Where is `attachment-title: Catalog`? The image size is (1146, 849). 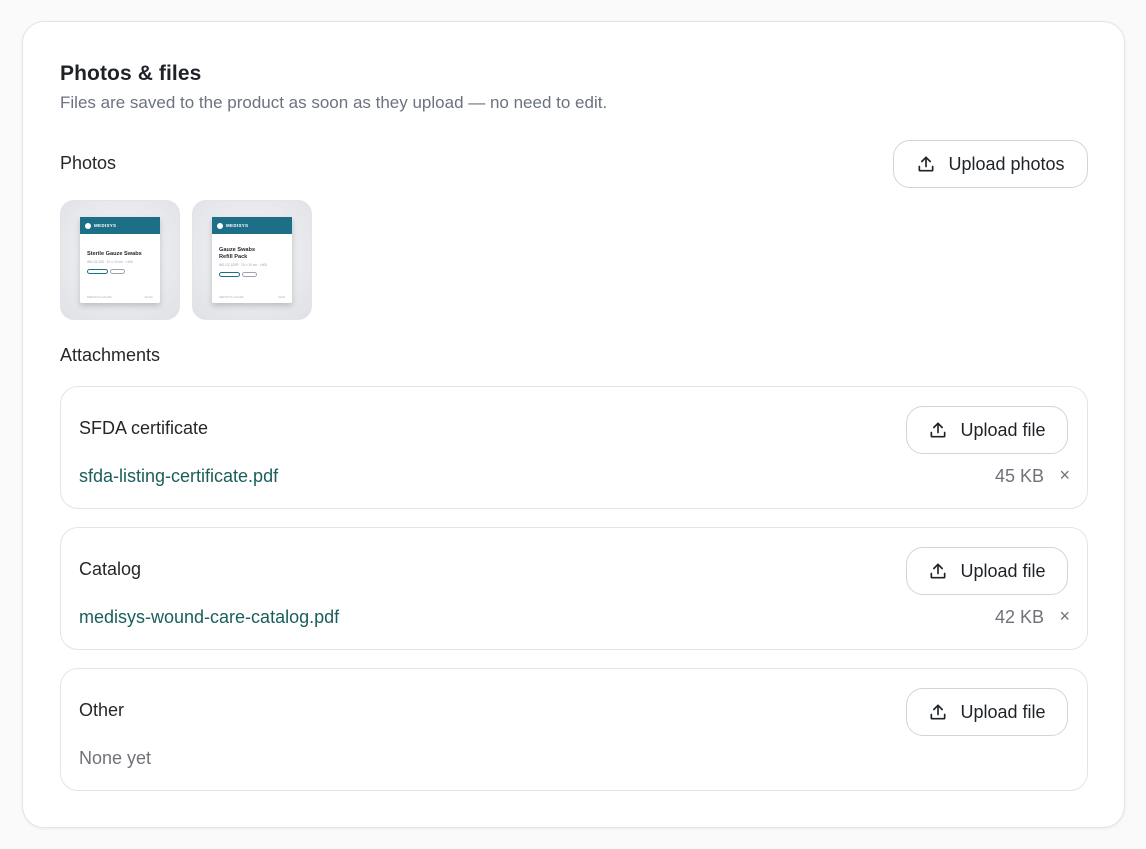 attachment-title: Catalog is located at coordinates (110, 569).